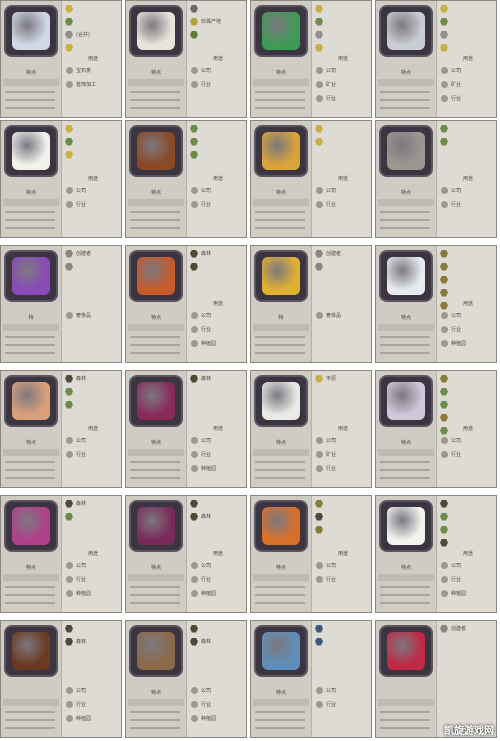  I want to click on resource-card-meat: 特点 森林 用途 公司 行业, so click(61, 429).